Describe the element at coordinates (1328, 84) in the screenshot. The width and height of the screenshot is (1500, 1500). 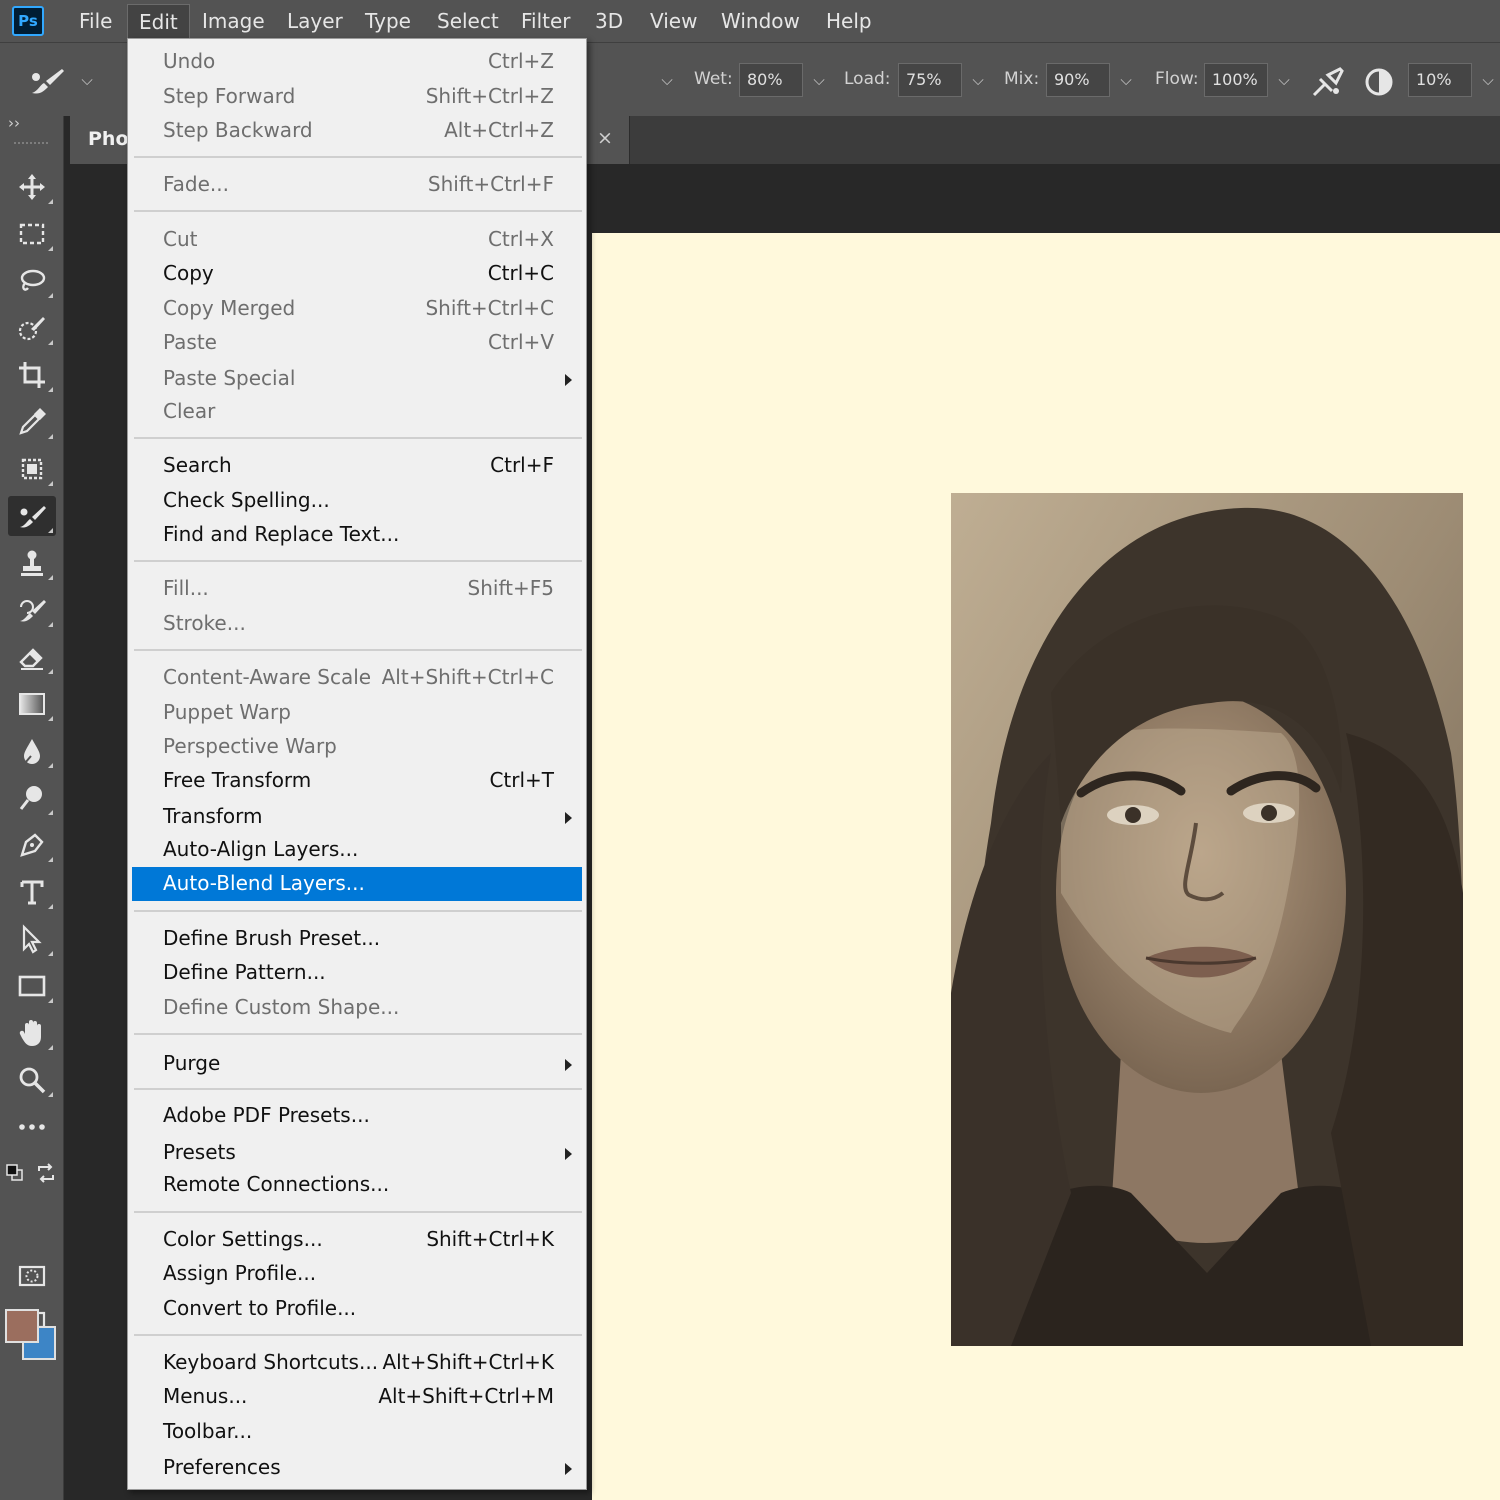
I see `airbrush-icon` at that location.